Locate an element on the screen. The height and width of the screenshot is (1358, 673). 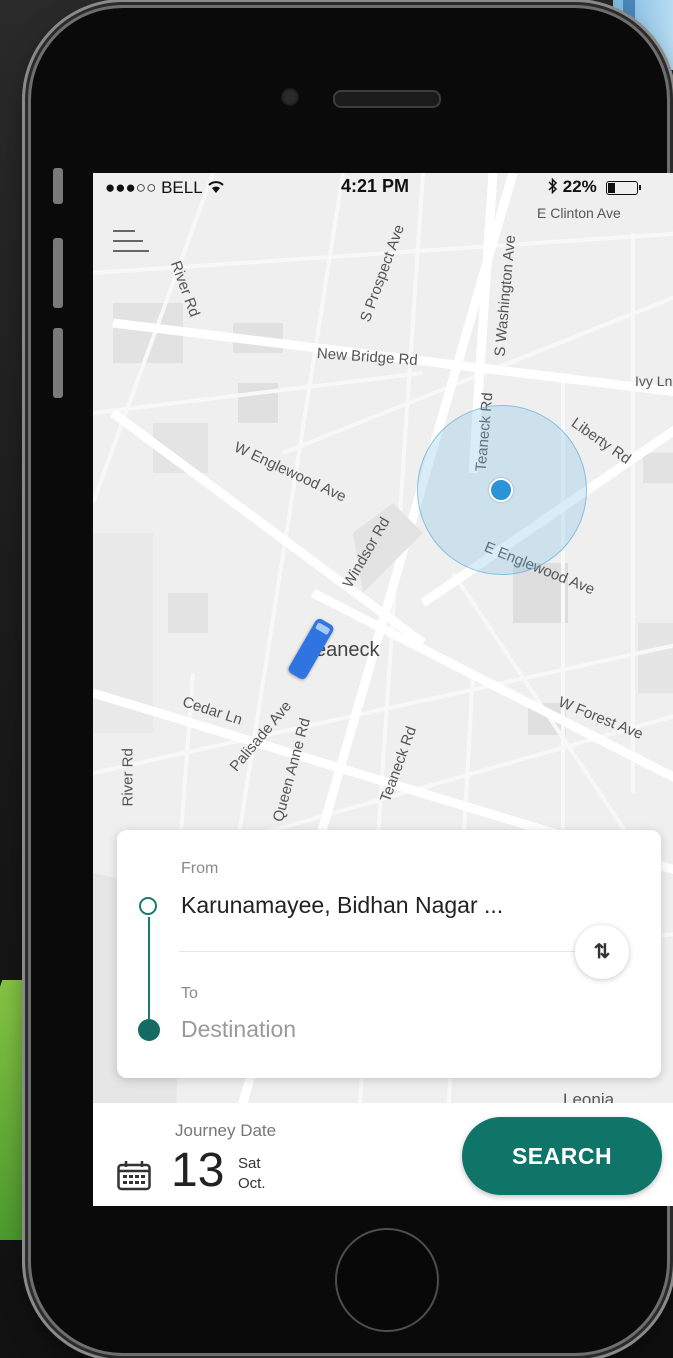
map-label-e-clinton-ave: E Clinton Ave is located at coordinates (579, 213).